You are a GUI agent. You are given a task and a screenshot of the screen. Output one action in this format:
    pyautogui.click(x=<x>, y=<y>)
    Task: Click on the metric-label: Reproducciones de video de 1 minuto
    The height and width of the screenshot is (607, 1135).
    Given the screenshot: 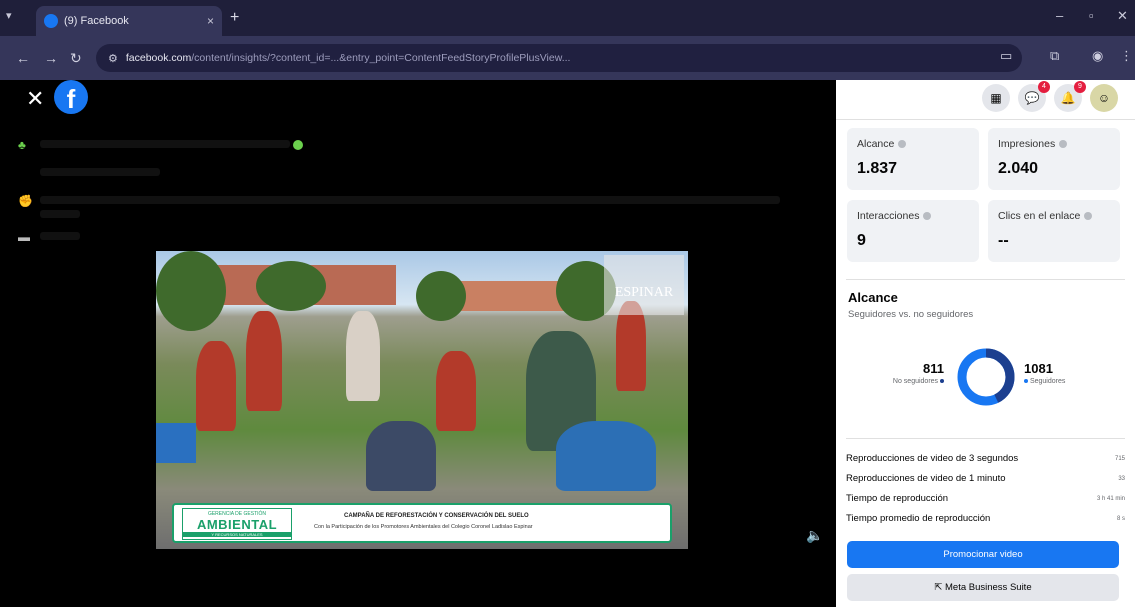 What is the action you would take?
    pyautogui.click(x=926, y=478)
    